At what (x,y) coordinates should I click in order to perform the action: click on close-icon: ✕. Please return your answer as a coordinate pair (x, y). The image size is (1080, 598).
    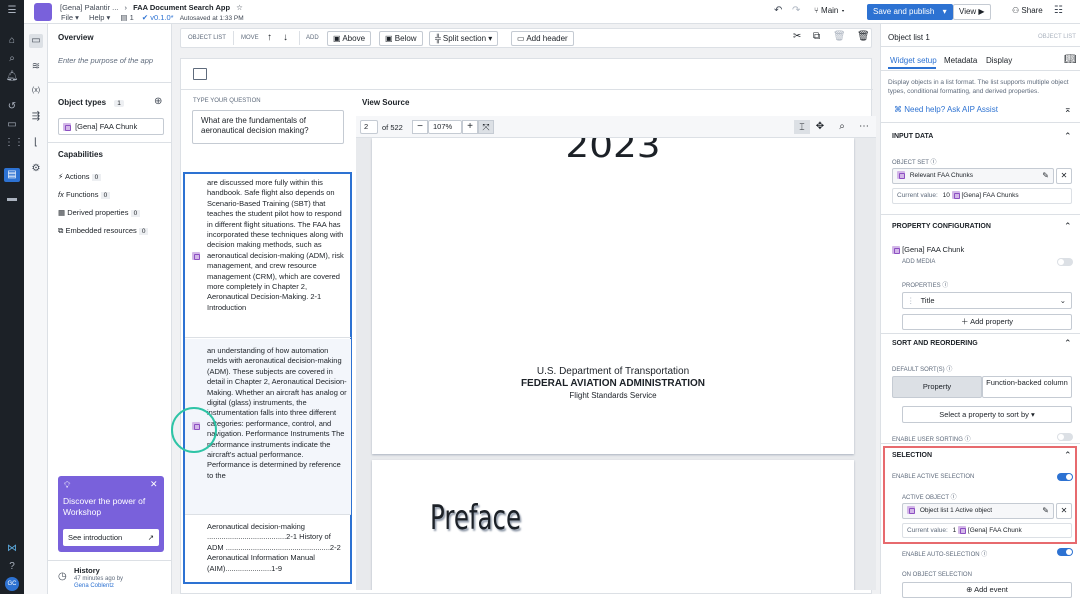
    Looking at the image, I should click on (154, 484).